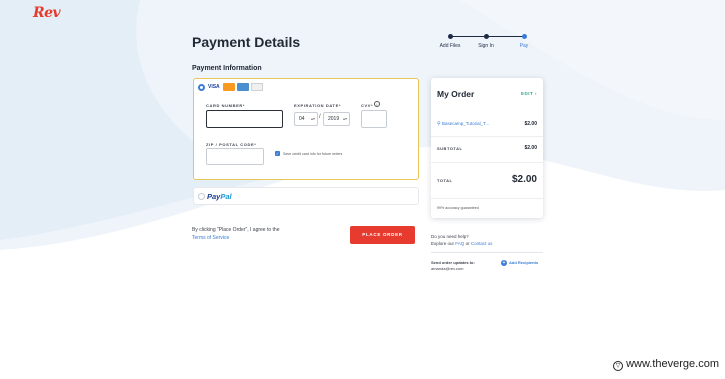 This screenshot has width=725, height=379. I want to click on paypal-radio, so click(201, 196).